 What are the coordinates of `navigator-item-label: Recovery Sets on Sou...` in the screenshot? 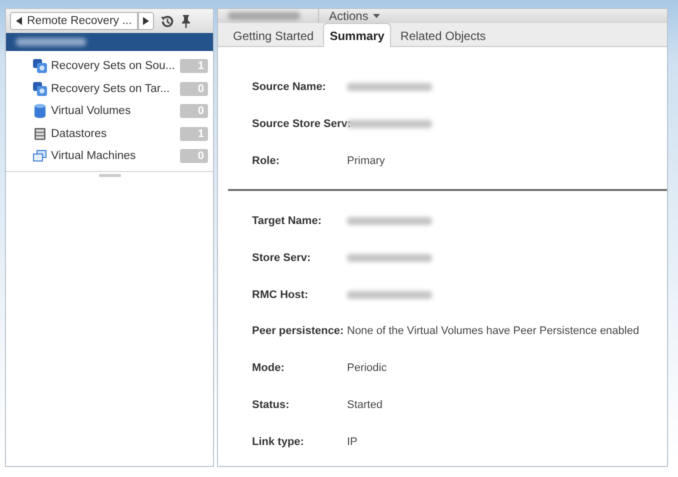 It's located at (113, 66).